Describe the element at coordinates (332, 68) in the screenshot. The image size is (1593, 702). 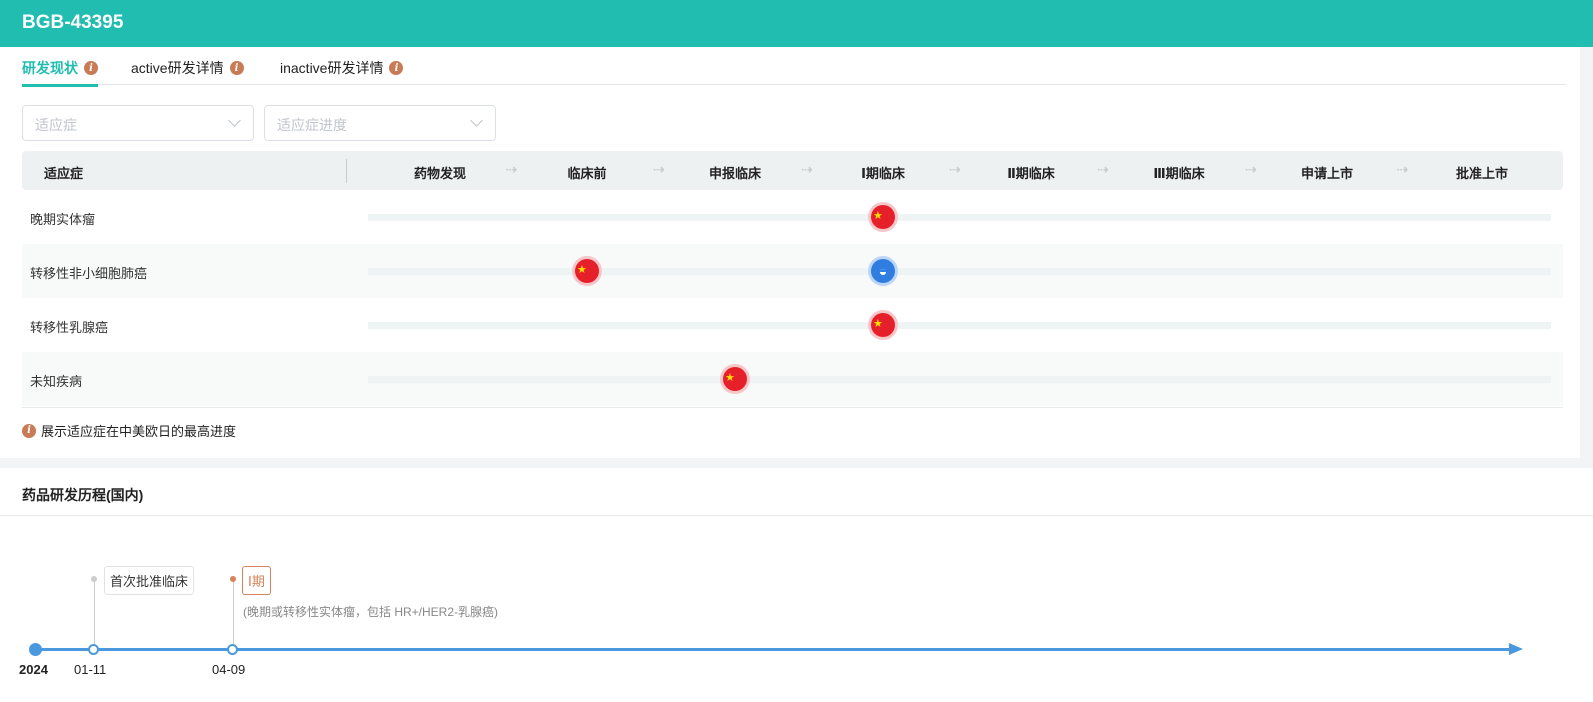
I see `tab-label: inactive研发详情` at that location.